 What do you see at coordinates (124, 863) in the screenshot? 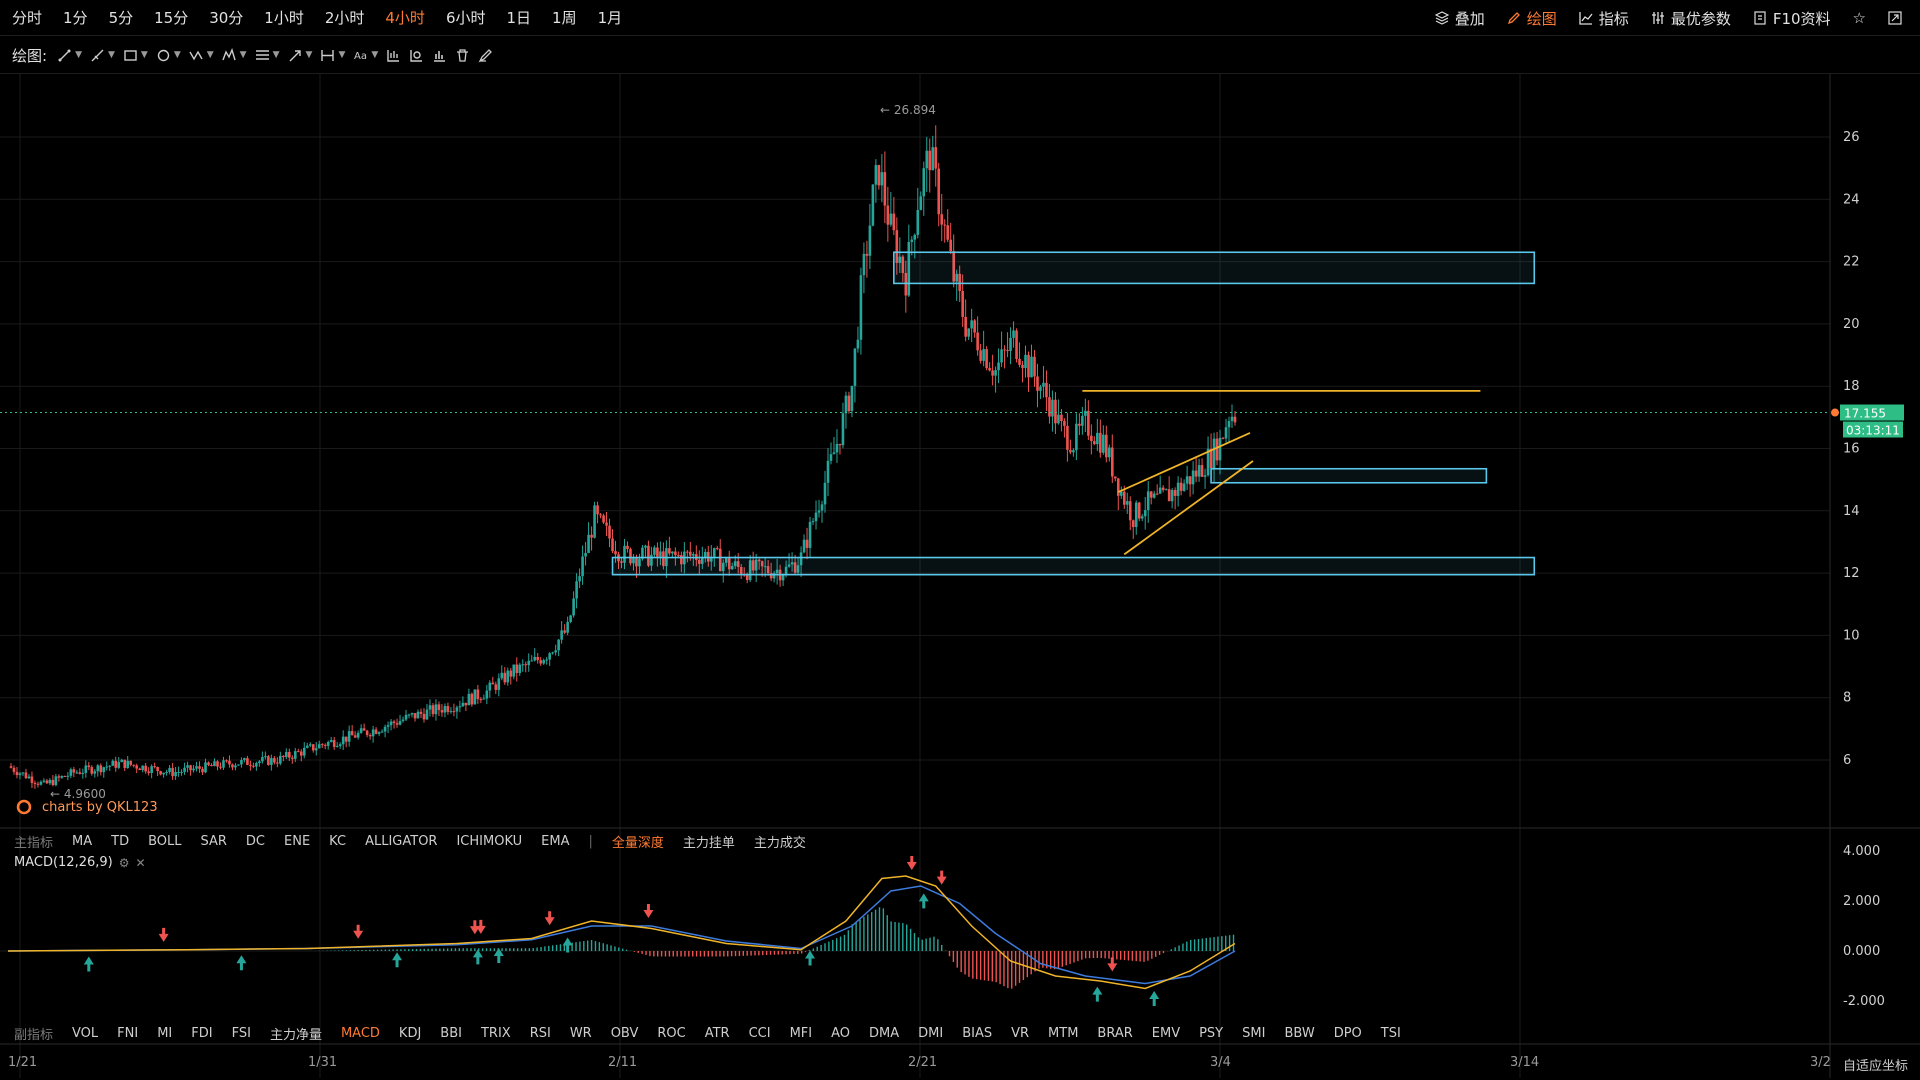
I see `settings-icon: ⚙` at bounding box center [124, 863].